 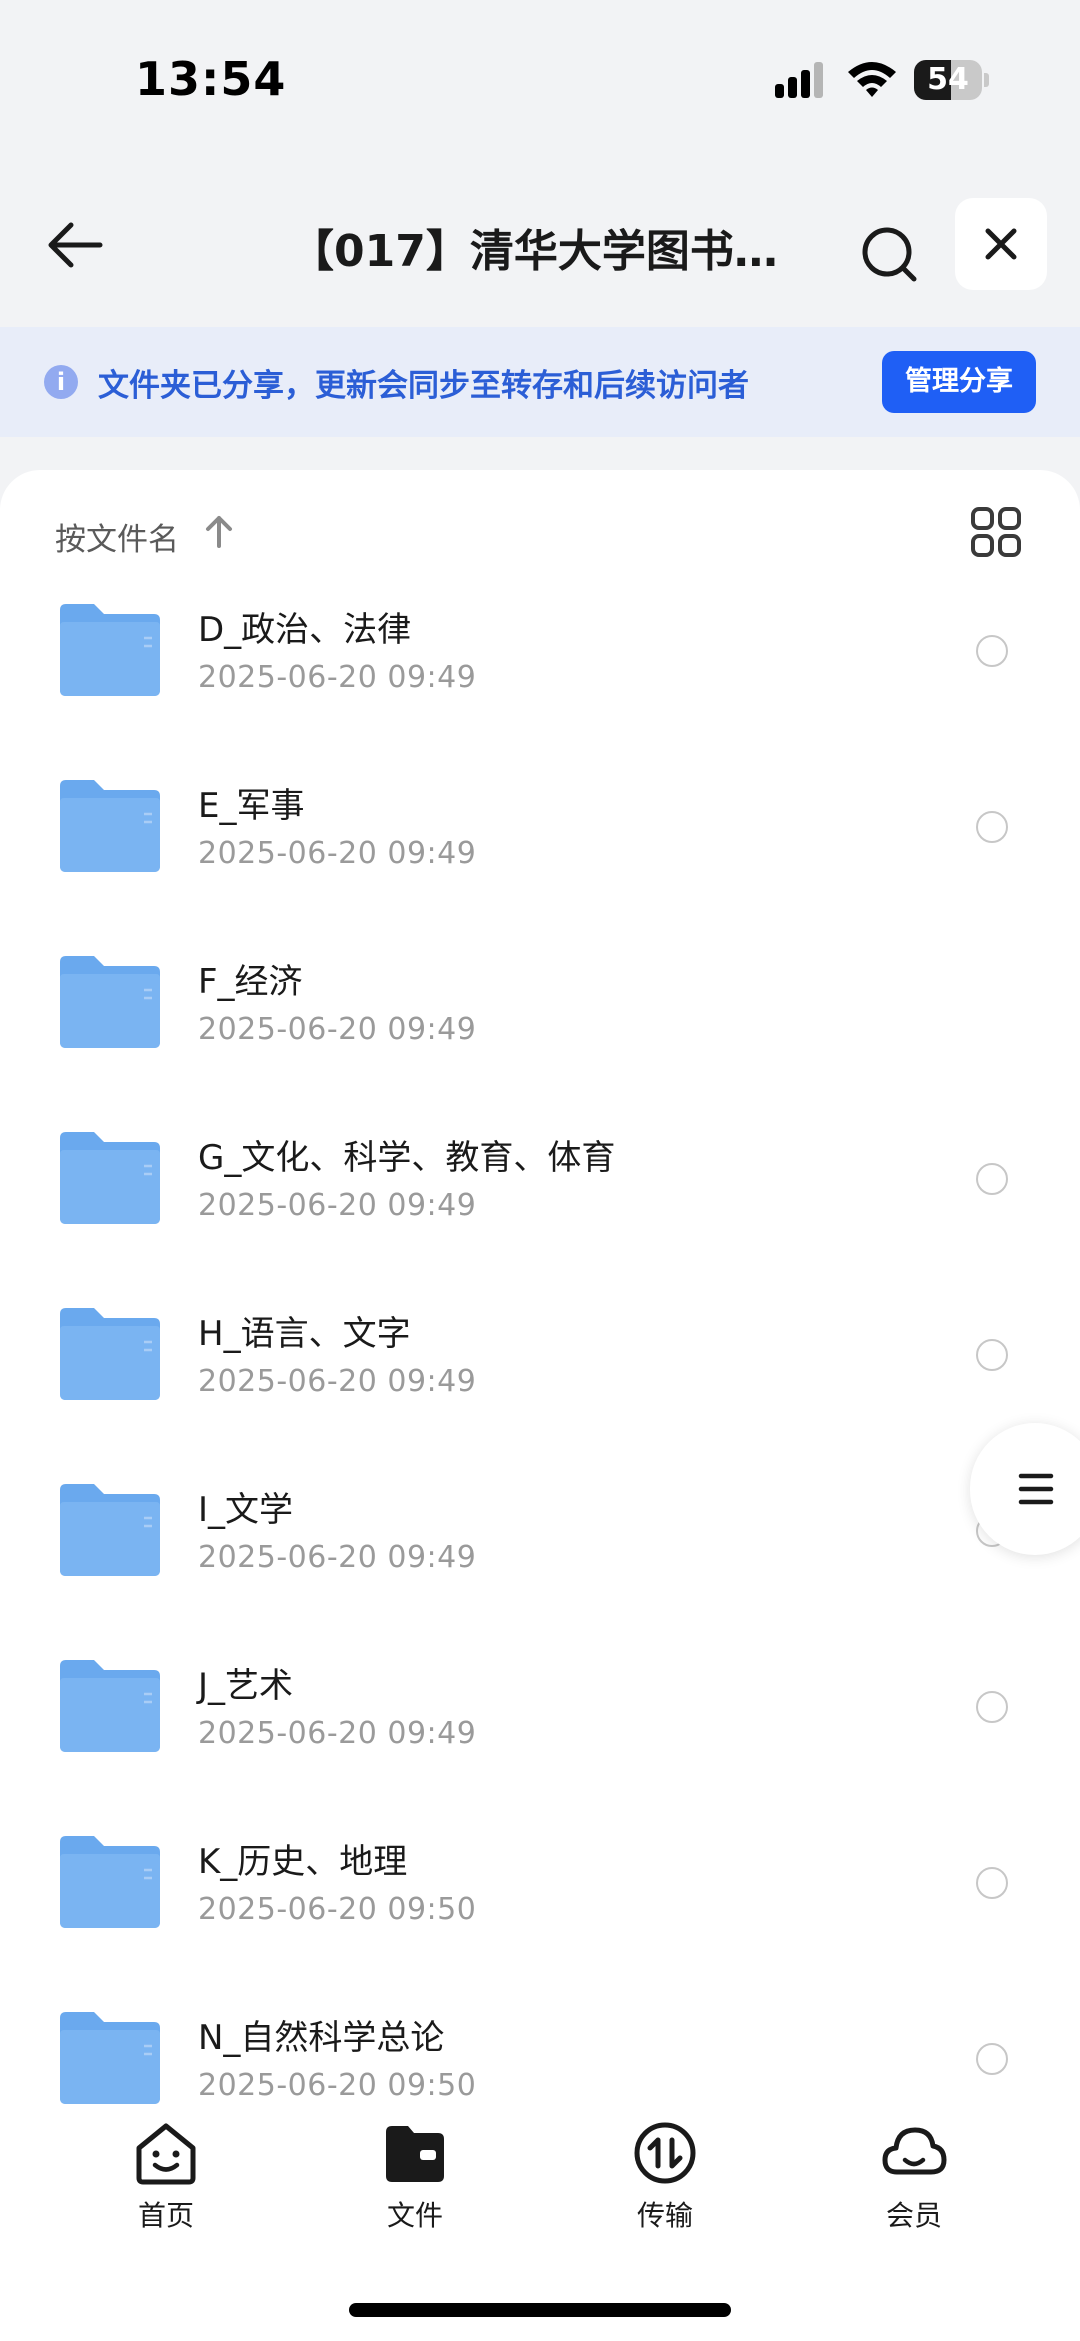 What do you see at coordinates (117, 536) in the screenshot?
I see `sort-by-name-button: 按文件名` at bounding box center [117, 536].